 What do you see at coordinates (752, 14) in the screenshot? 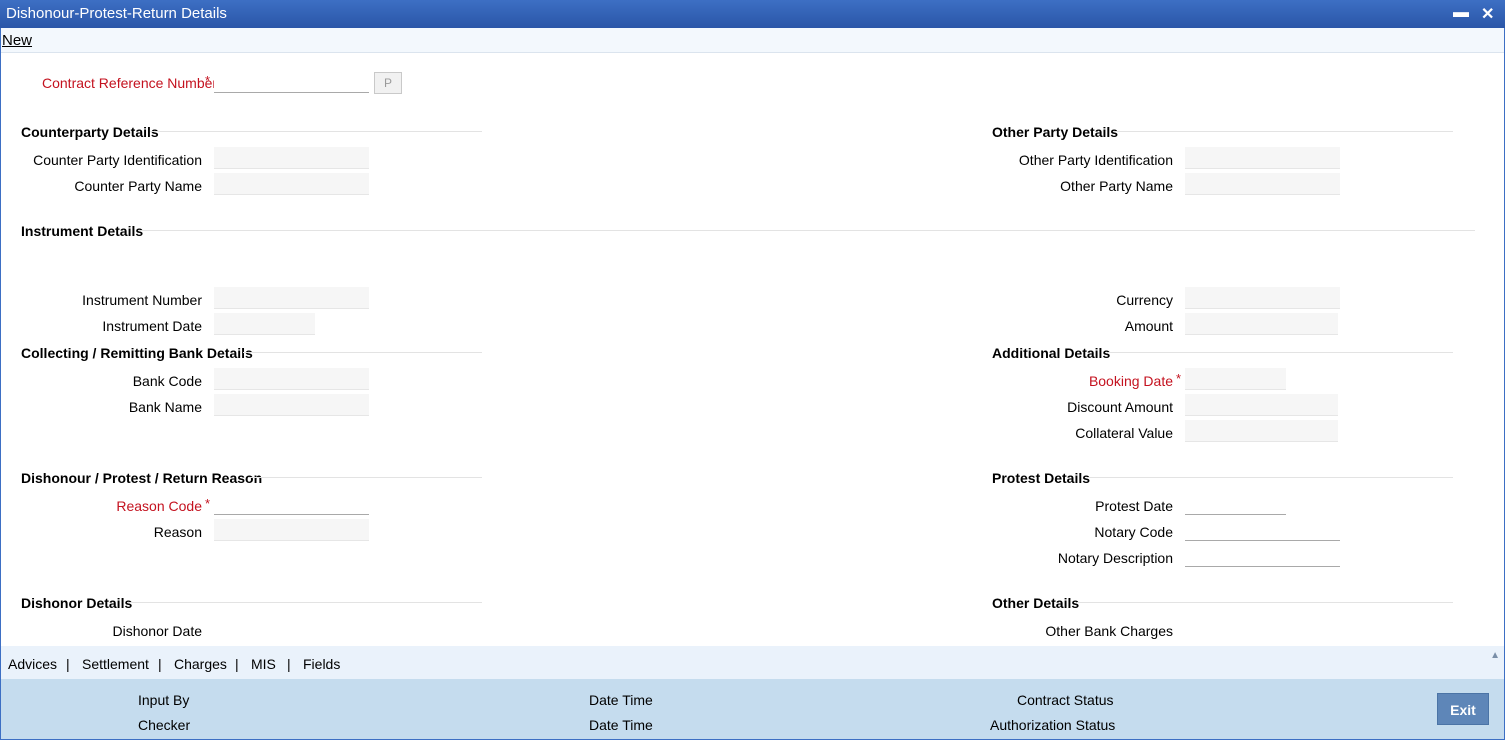
I see `window-titlebar: Dishonour-Protest-Return Details ▬ ✕` at bounding box center [752, 14].